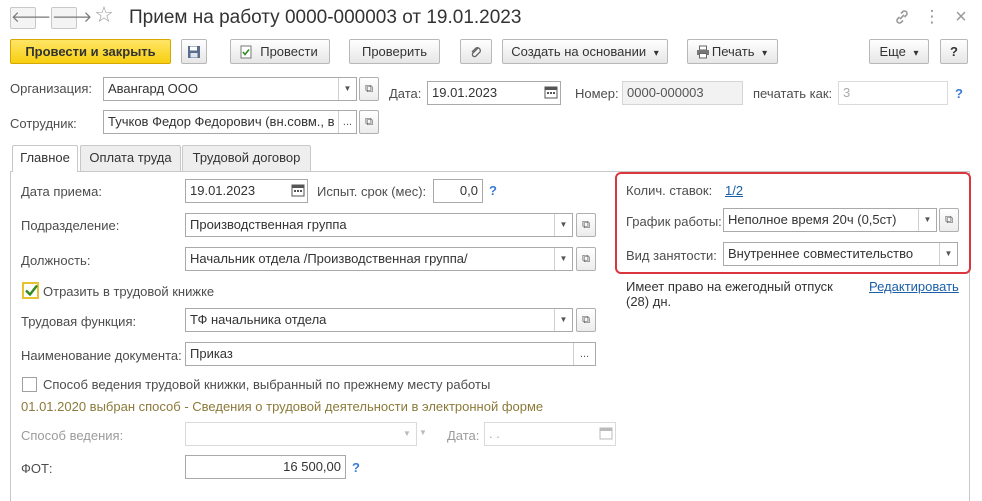  Describe the element at coordinates (729, 286) in the screenshot. I see `vacation-text: Имеет право на ежегодный отпуск` at that location.